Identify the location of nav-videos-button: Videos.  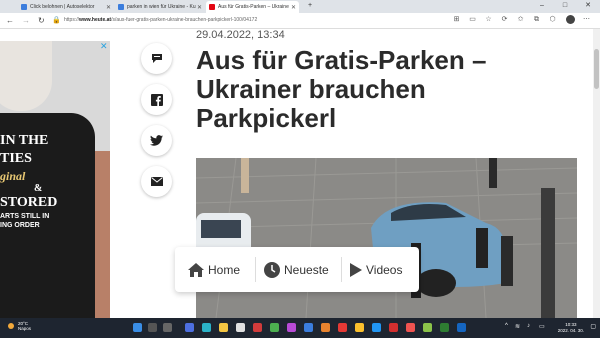
(376, 269).